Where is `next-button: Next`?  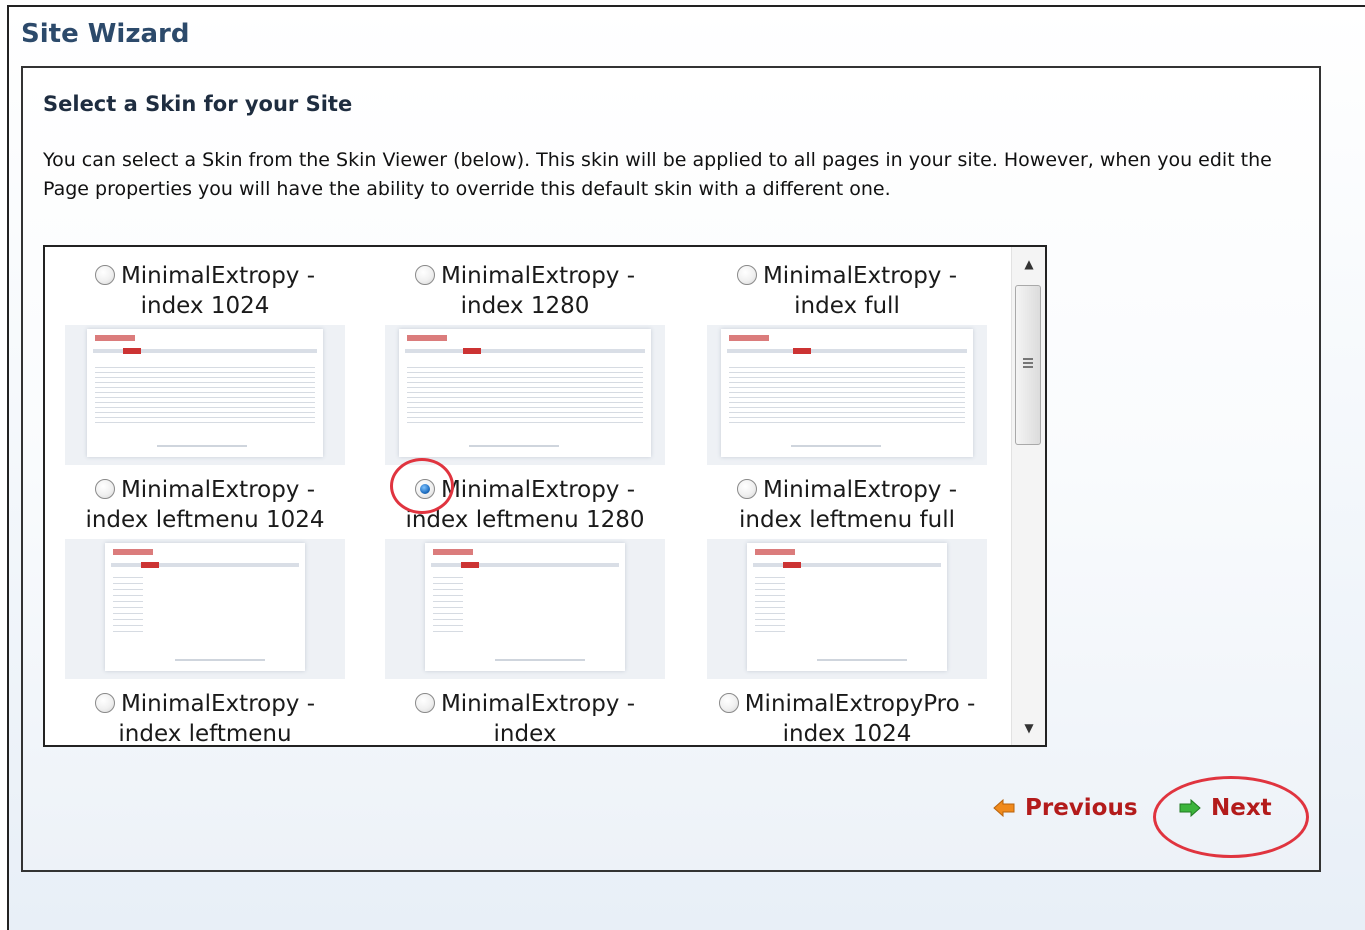 next-button: Next is located at coordinates (1225, 808).